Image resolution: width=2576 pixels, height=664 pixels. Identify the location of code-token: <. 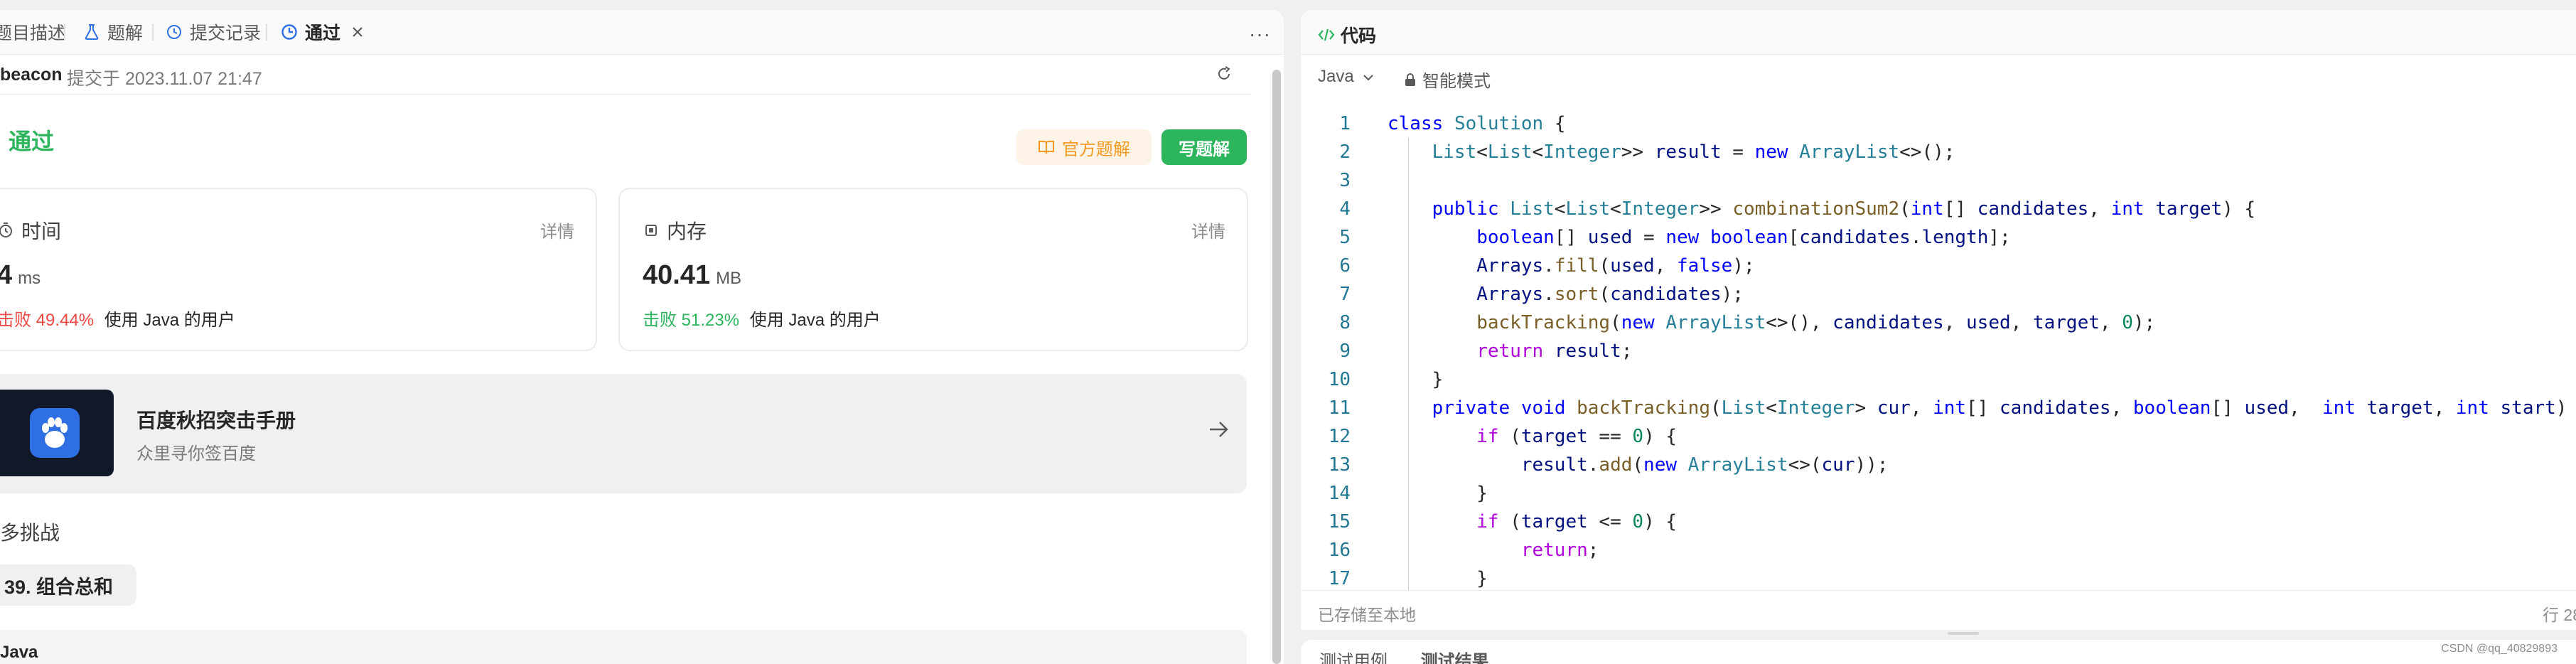
(1560, 209).